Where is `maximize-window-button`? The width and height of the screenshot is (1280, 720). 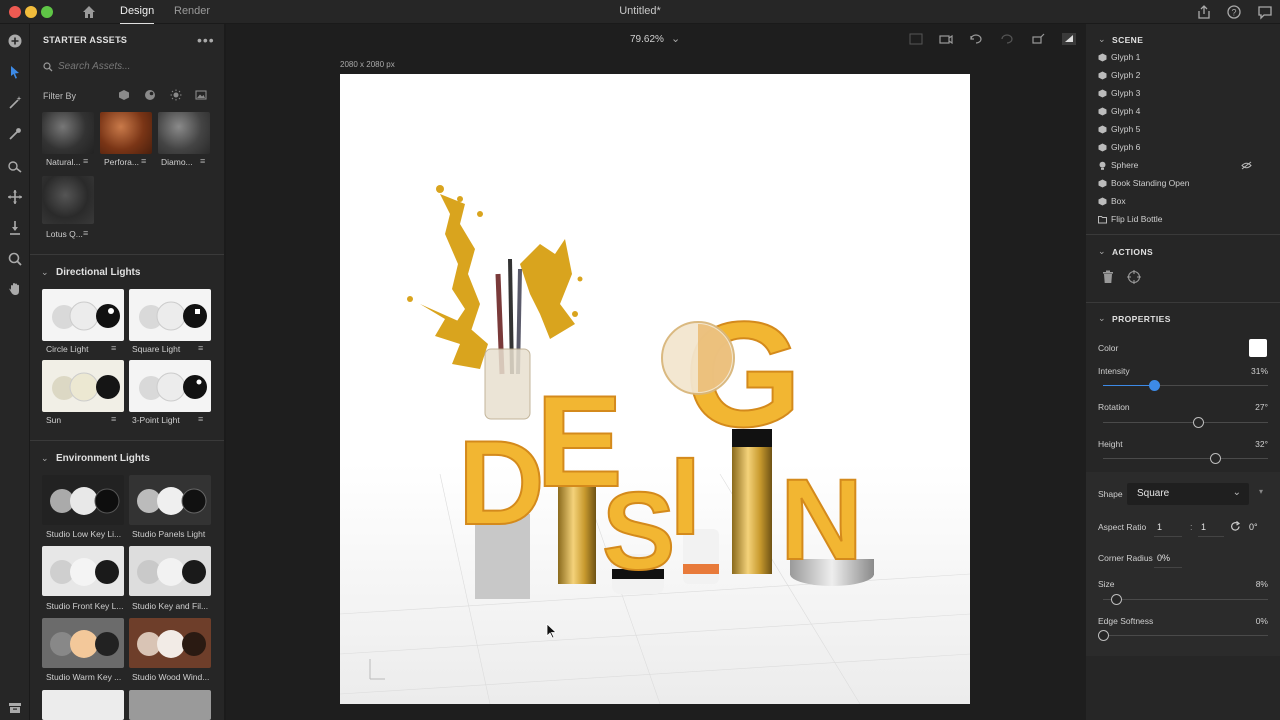 maximize-window-button is located at coordinates (47, 12).